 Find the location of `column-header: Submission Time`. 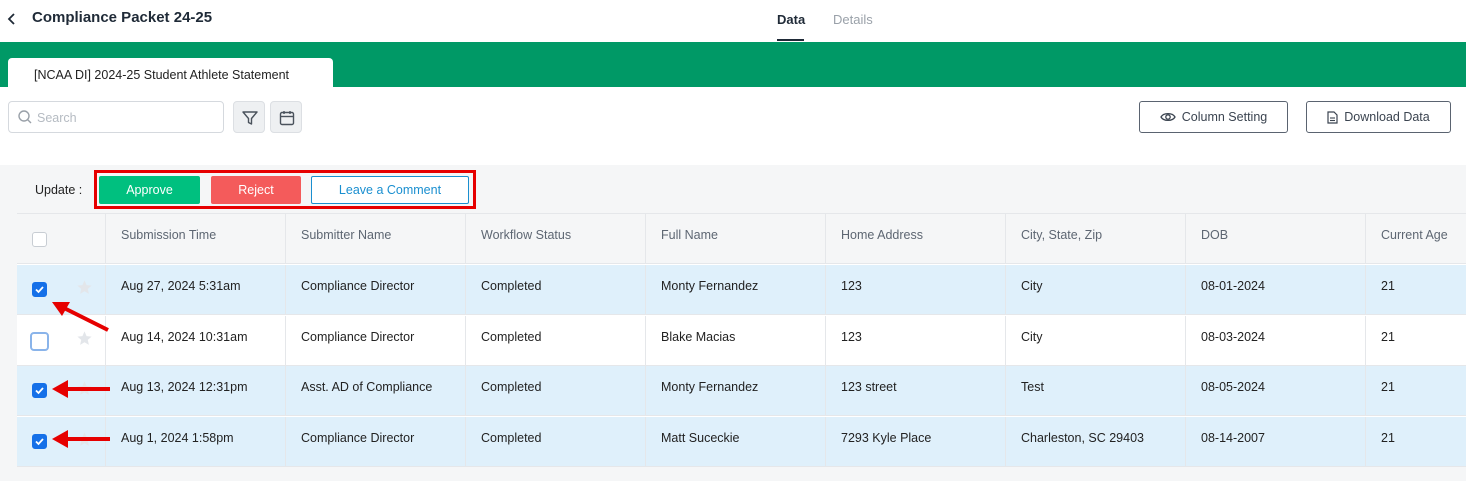

column-header: Submission Time is located at coordinates (195, 239).